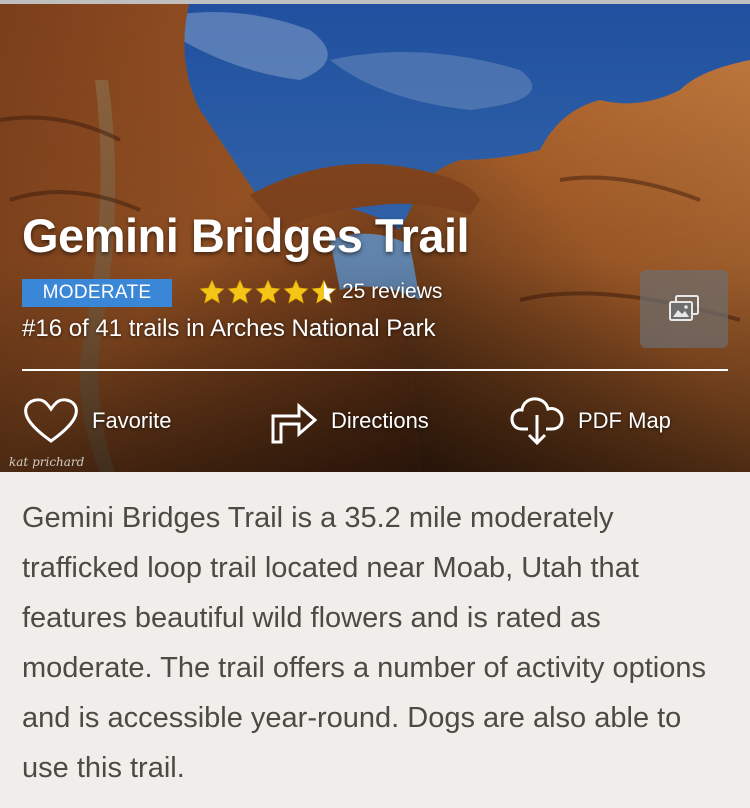  I want to click on pdf-map-button: PDF Map, so click(590, 421).